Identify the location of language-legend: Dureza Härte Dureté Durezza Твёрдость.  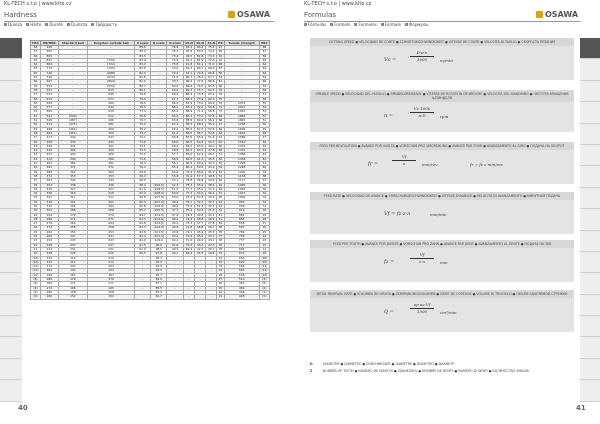
(60, 24).